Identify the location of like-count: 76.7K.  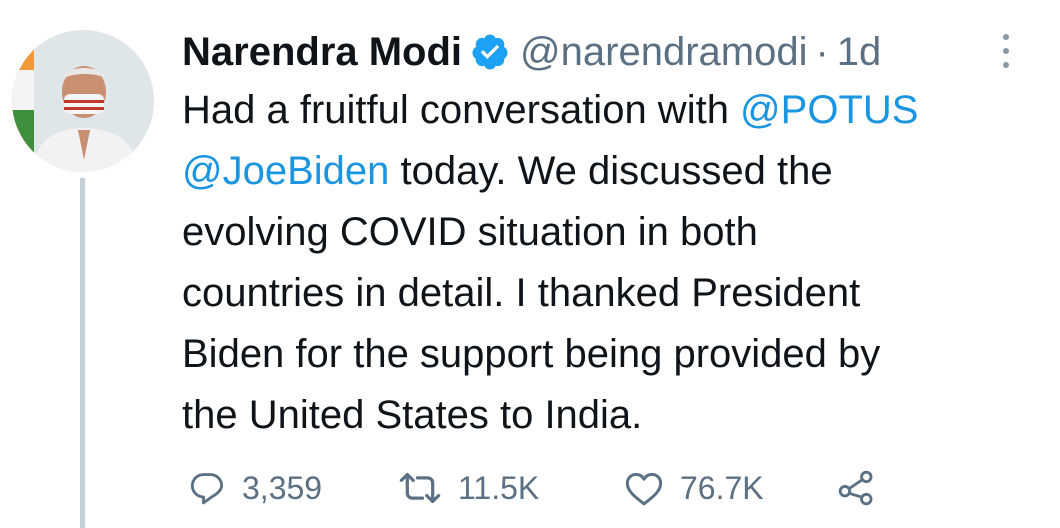
(722, 487).